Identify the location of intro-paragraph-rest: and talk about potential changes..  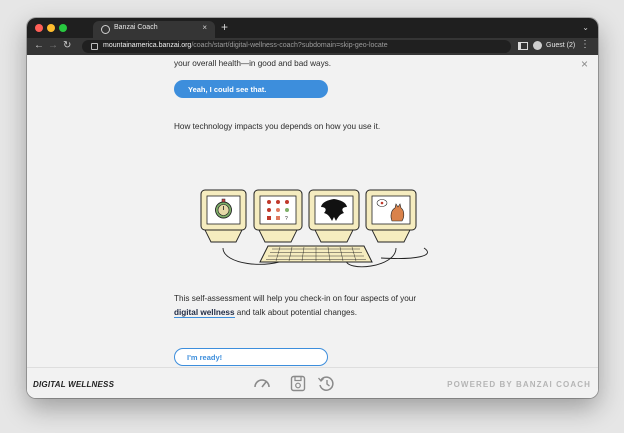
(295, 312).